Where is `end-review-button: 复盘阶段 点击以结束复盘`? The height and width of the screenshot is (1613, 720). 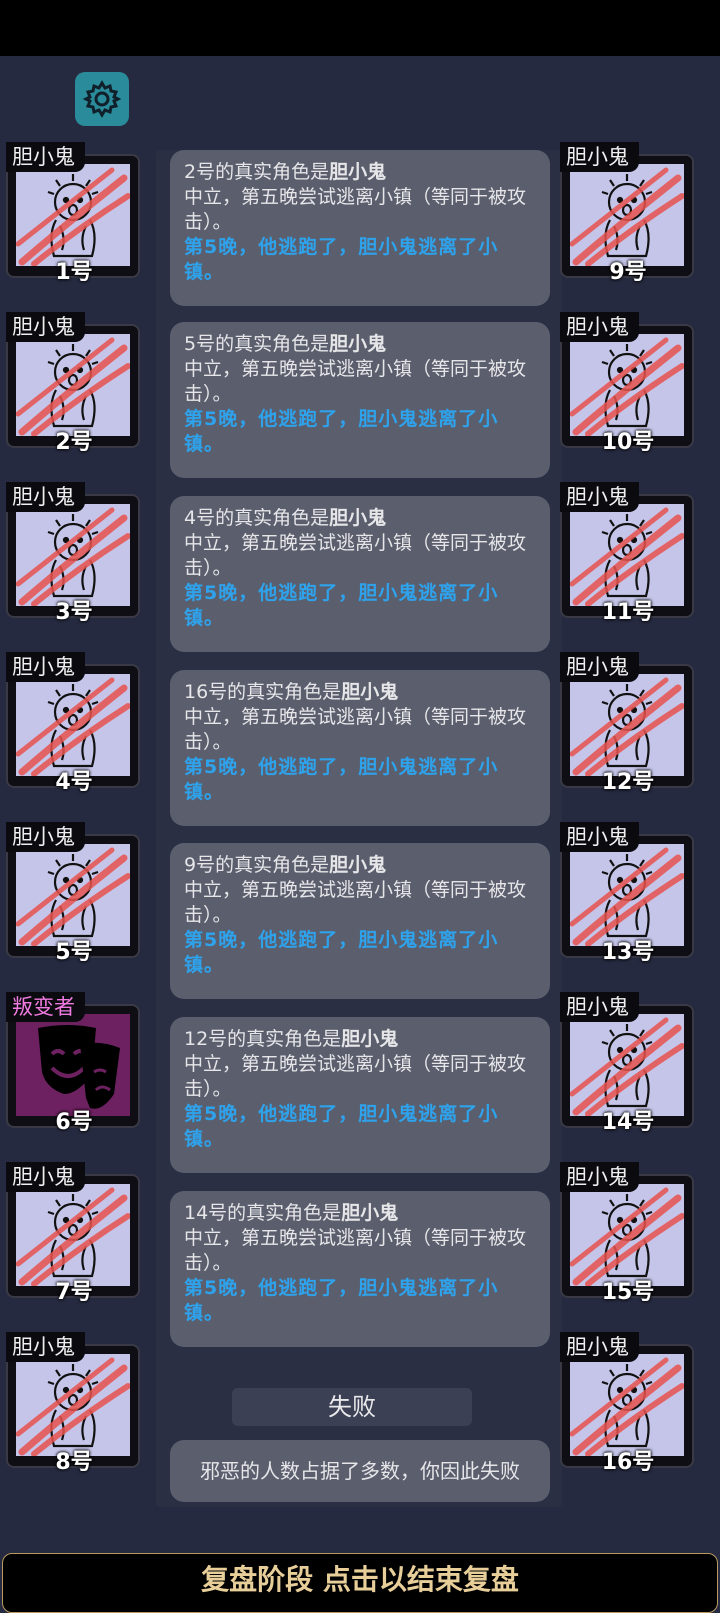 end-review-button: 复盘阶段 点击以结束复盘 is located at coordinates (360, 1583).